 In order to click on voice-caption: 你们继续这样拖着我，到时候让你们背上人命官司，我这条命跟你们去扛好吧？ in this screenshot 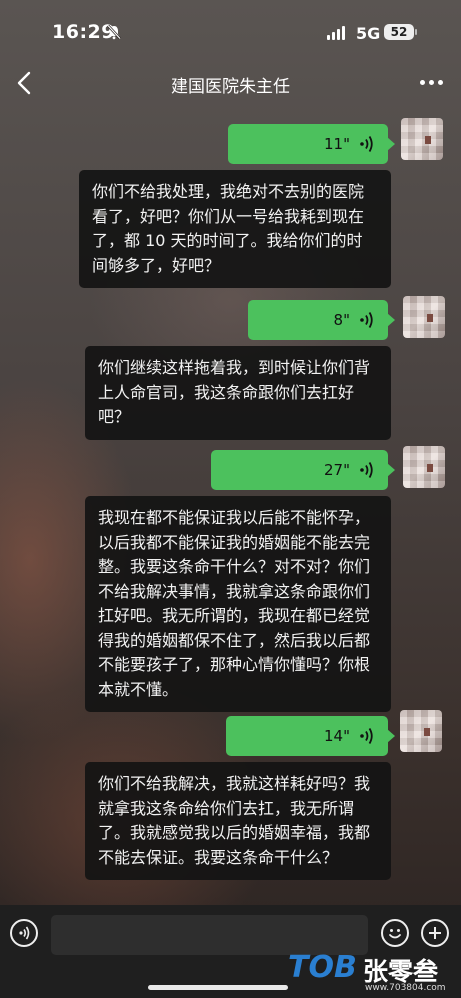, I will do `click(238, 393)`.